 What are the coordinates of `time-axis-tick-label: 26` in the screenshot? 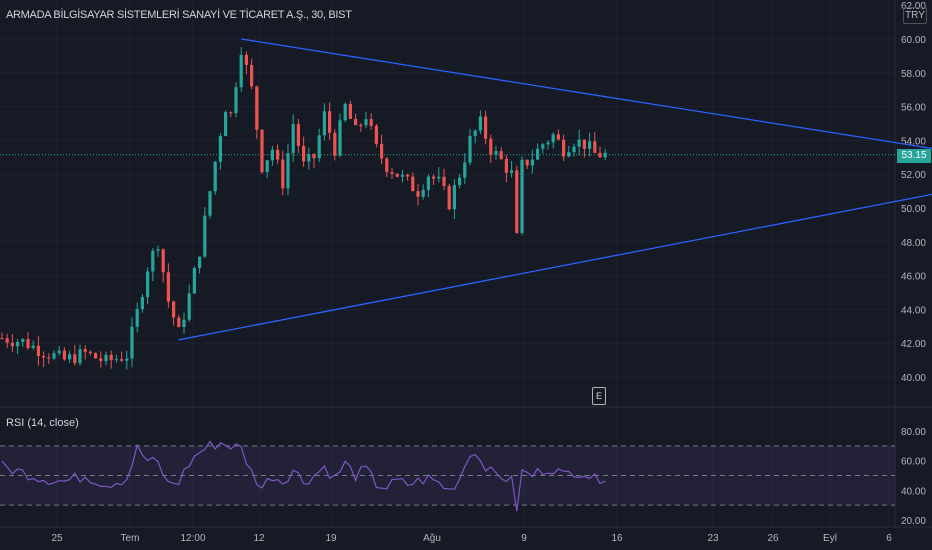 It's located at (773, 538).